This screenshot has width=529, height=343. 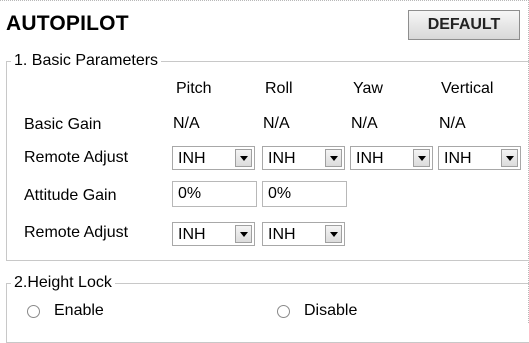 I want to click on basic-gain-pitch-value: N/A, so click(x=186, y=123).